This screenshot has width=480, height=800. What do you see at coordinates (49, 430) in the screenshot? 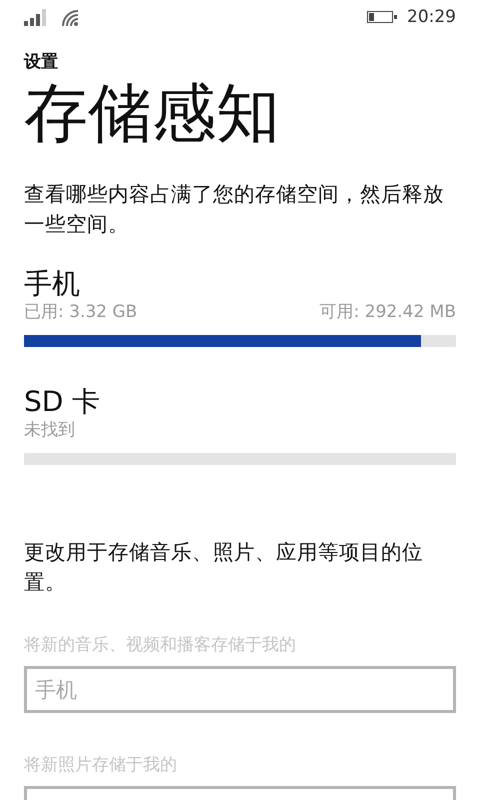
I see `storage-status: 未找到` at bounding box center [49, 430].